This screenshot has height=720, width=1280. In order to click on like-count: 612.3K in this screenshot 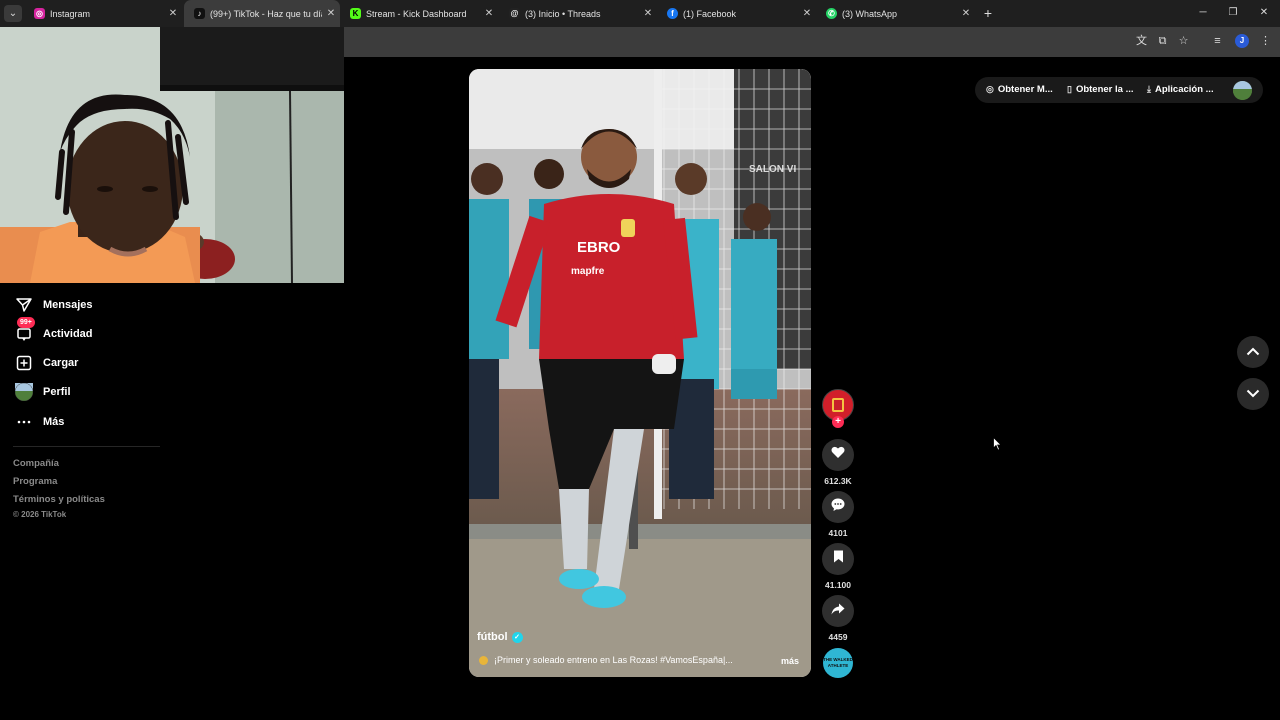, I will do `click(838, 481)`.